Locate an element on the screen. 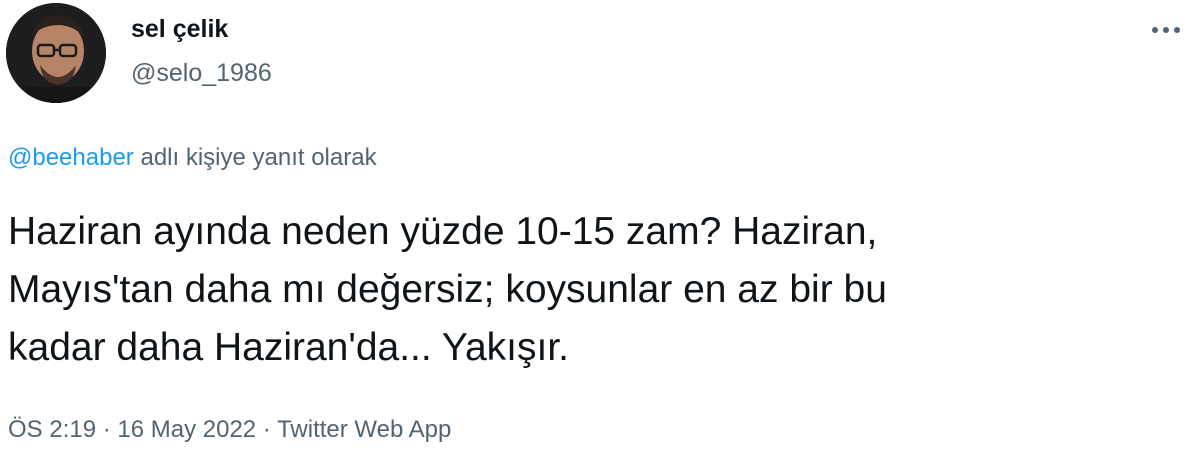 This screenshot has height=461, width=1200. reply-mention-link: @beehaber is located at coordinates (71, 157).